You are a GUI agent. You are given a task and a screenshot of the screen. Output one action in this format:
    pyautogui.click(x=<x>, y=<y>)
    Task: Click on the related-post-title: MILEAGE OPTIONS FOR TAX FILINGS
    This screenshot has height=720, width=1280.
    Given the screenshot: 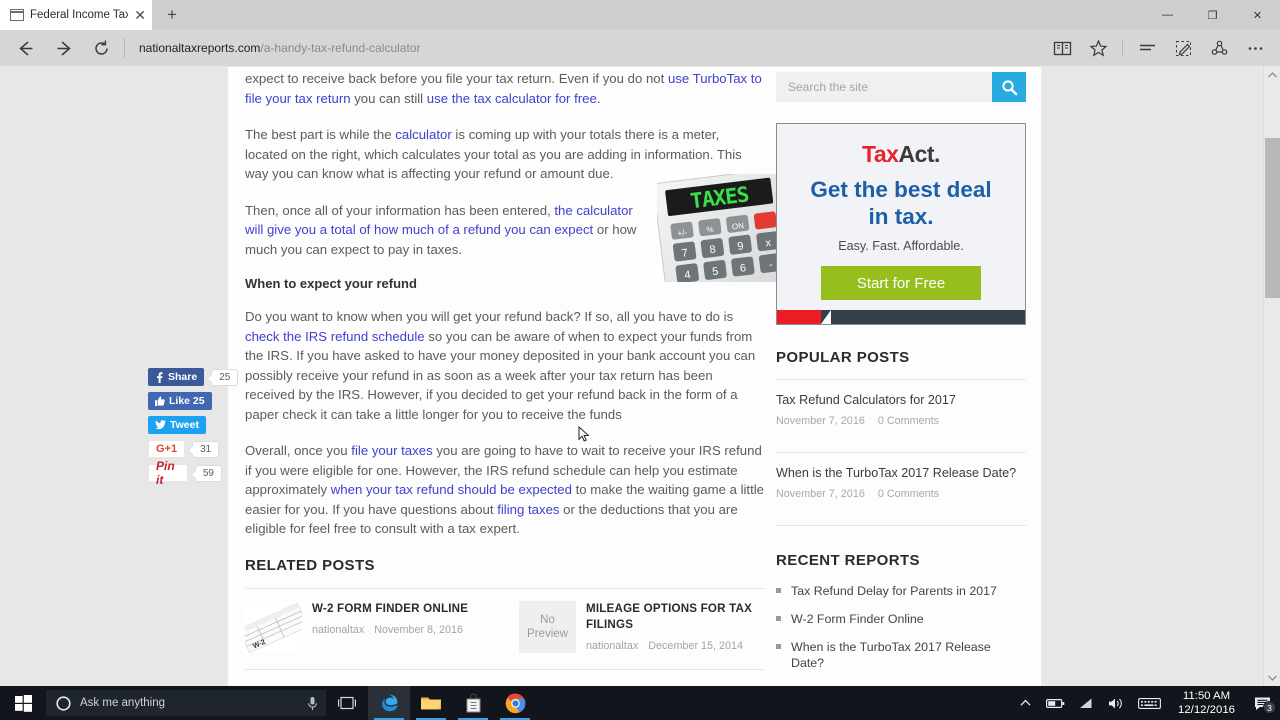 What is the action you would take?
    pyautogui.click(x=675, y=617)
    